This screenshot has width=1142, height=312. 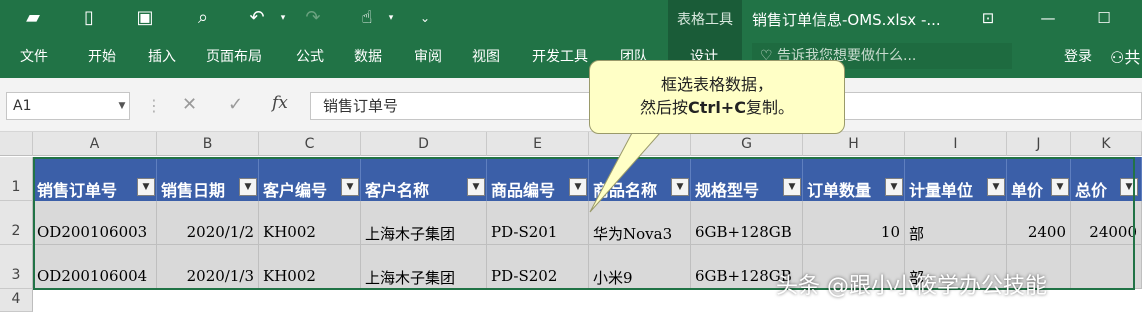 I want to click on callout-line-2: 然后按Ctrl+C复制。, so click(x=717, y=107).